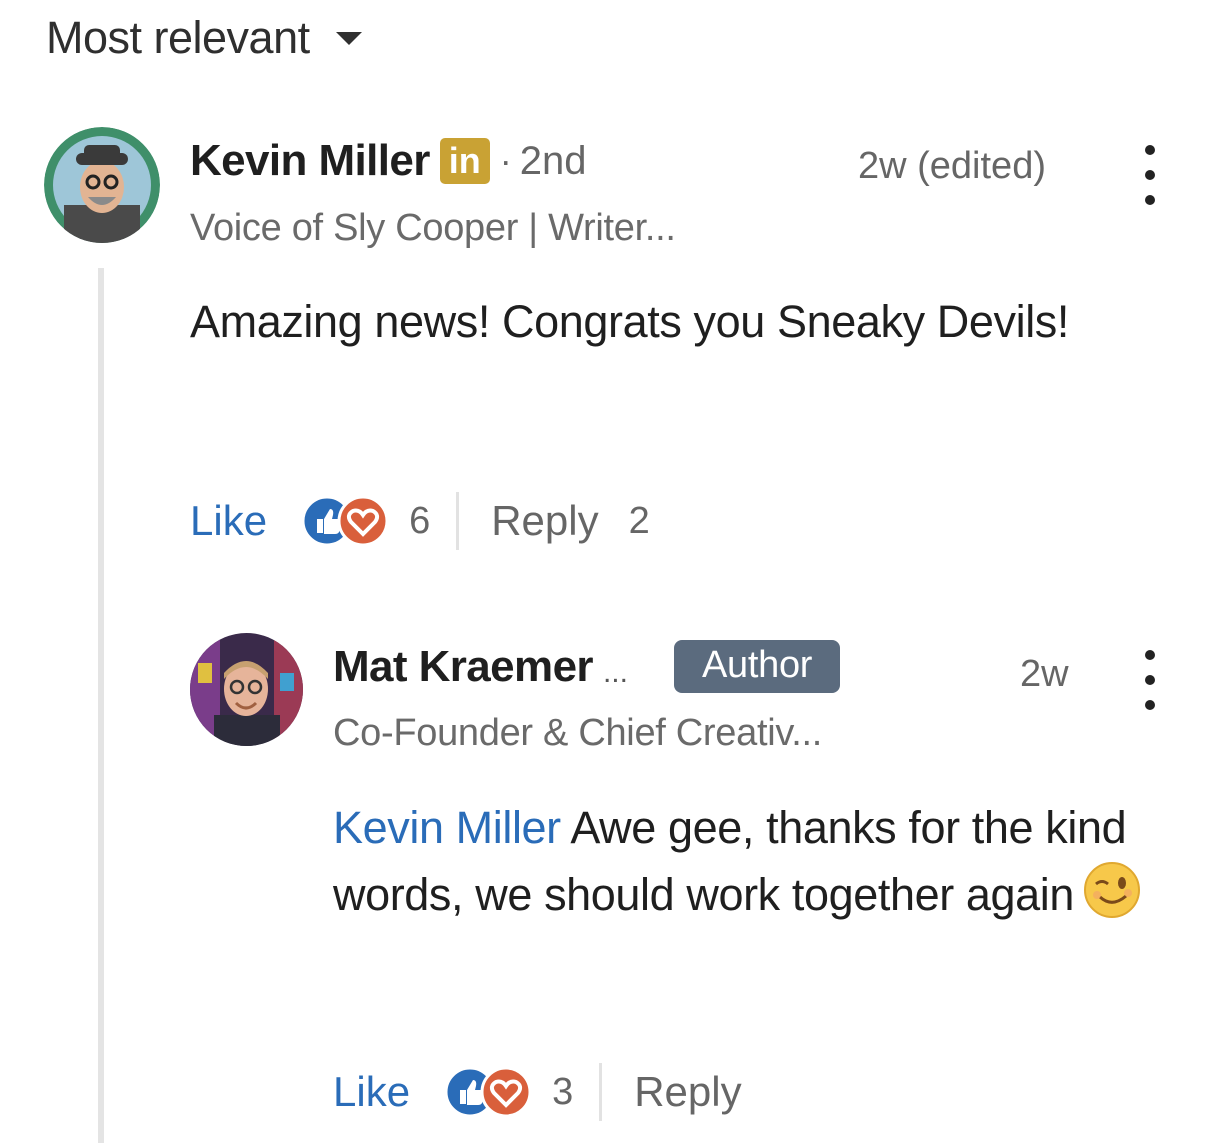 The width and height of the screenshot is (1209, 1143). What do you see at coordinates (447, 827) in the screenshot?
I see `mention-link: Kevin Miller` at bounding box center [447, 827].